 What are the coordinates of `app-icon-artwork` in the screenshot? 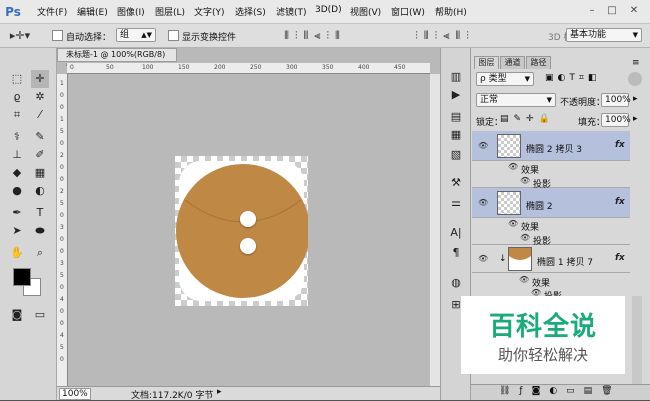 It's located at (243, 231).